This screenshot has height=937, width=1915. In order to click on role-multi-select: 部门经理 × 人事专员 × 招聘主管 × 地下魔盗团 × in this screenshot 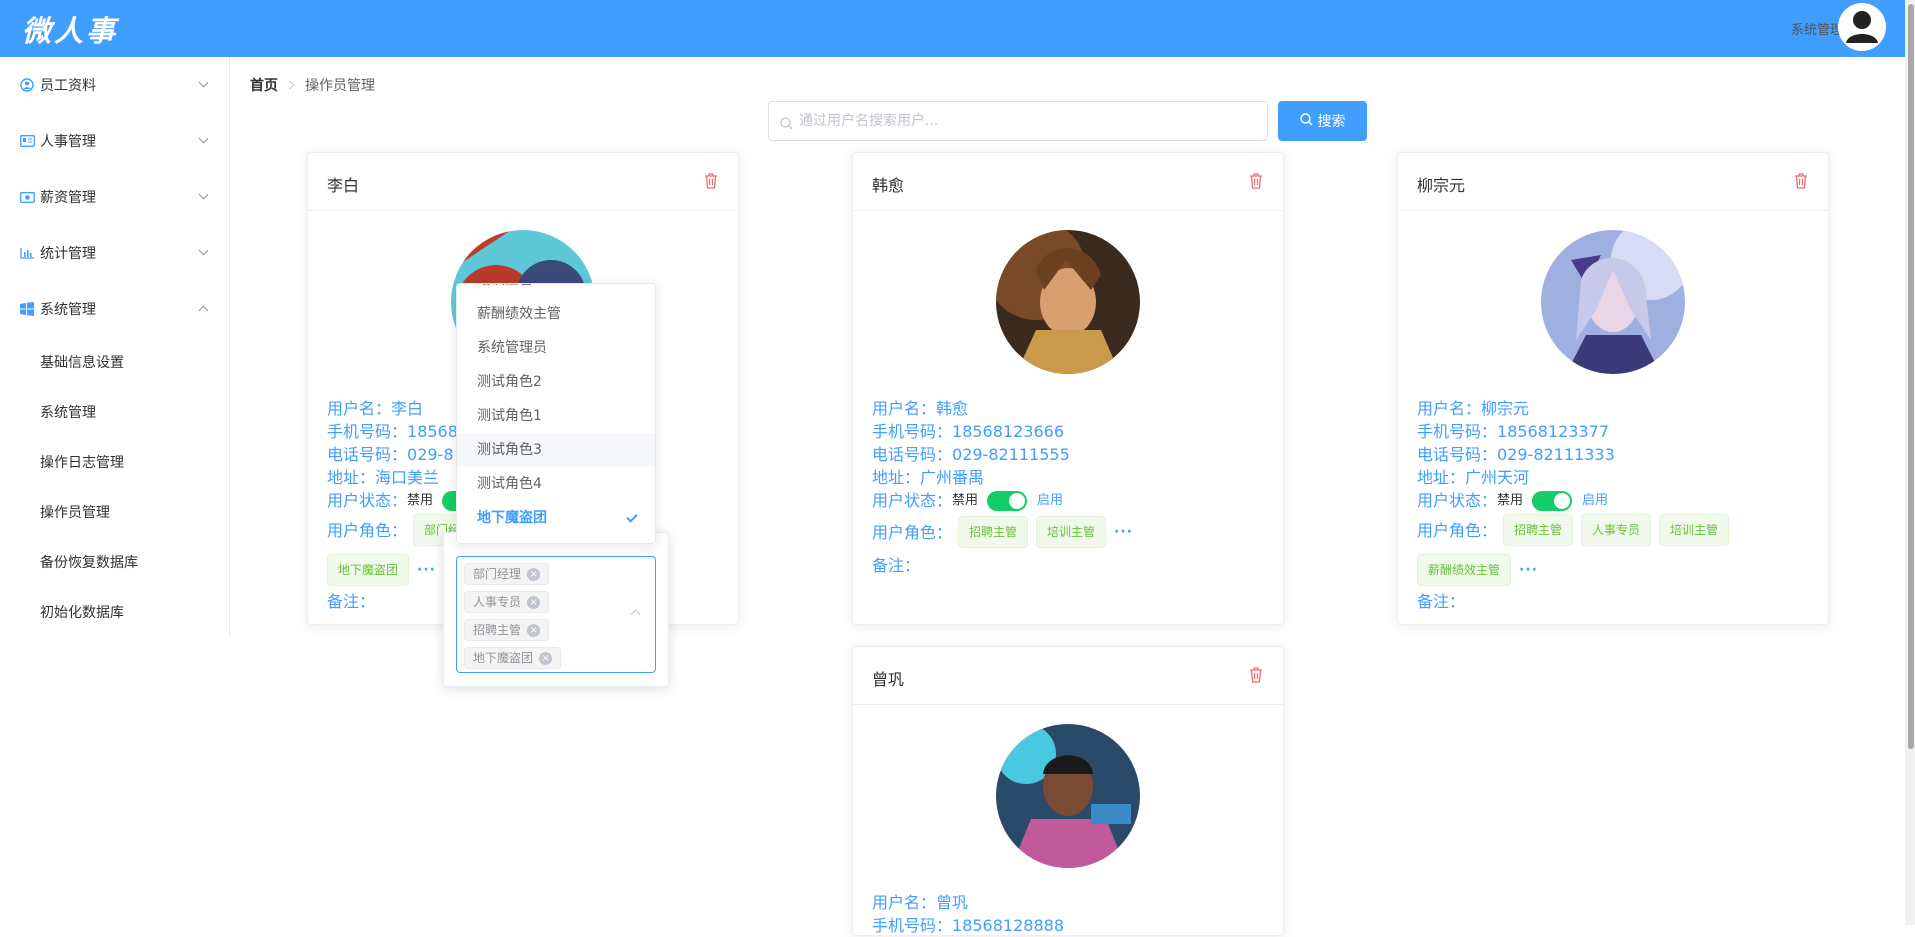, I will do `click(556, 614)`.